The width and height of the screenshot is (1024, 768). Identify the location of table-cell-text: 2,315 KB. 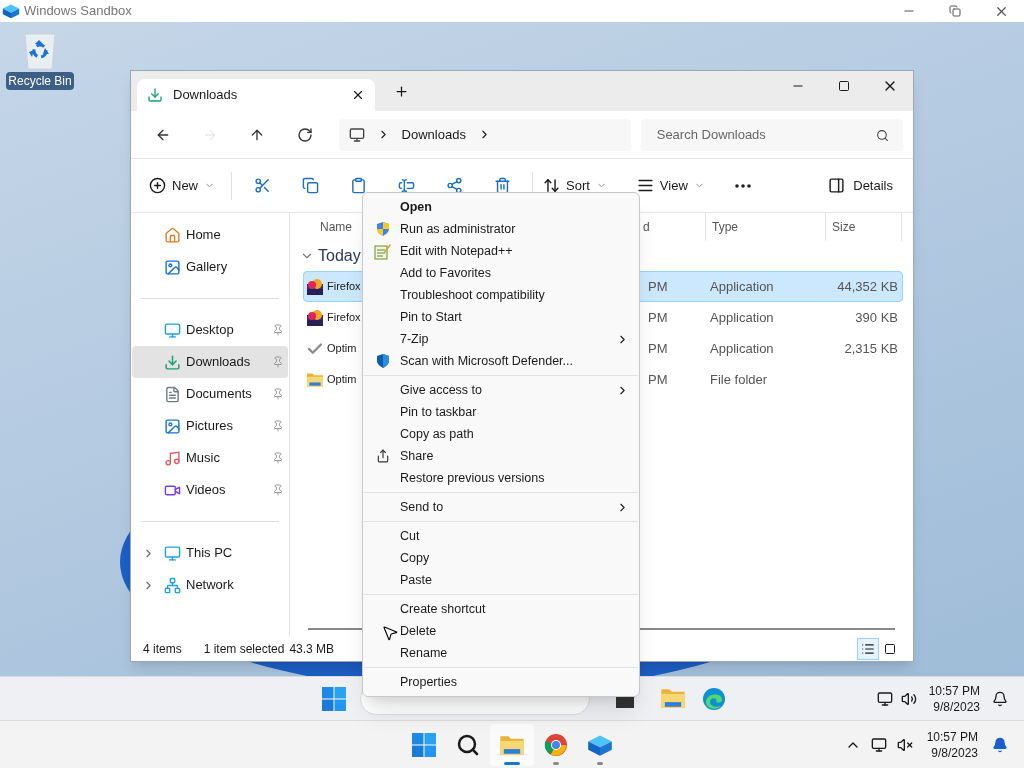
(870, 348).